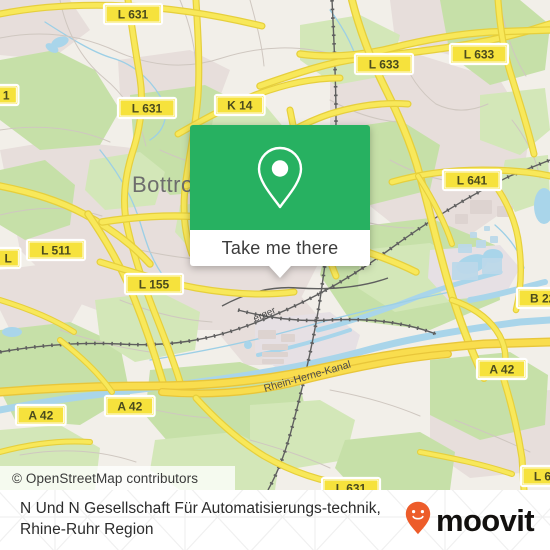 The height and width of the screenshot is (550, 550). I want to click on road-shield: L 155, so click(154, 284).